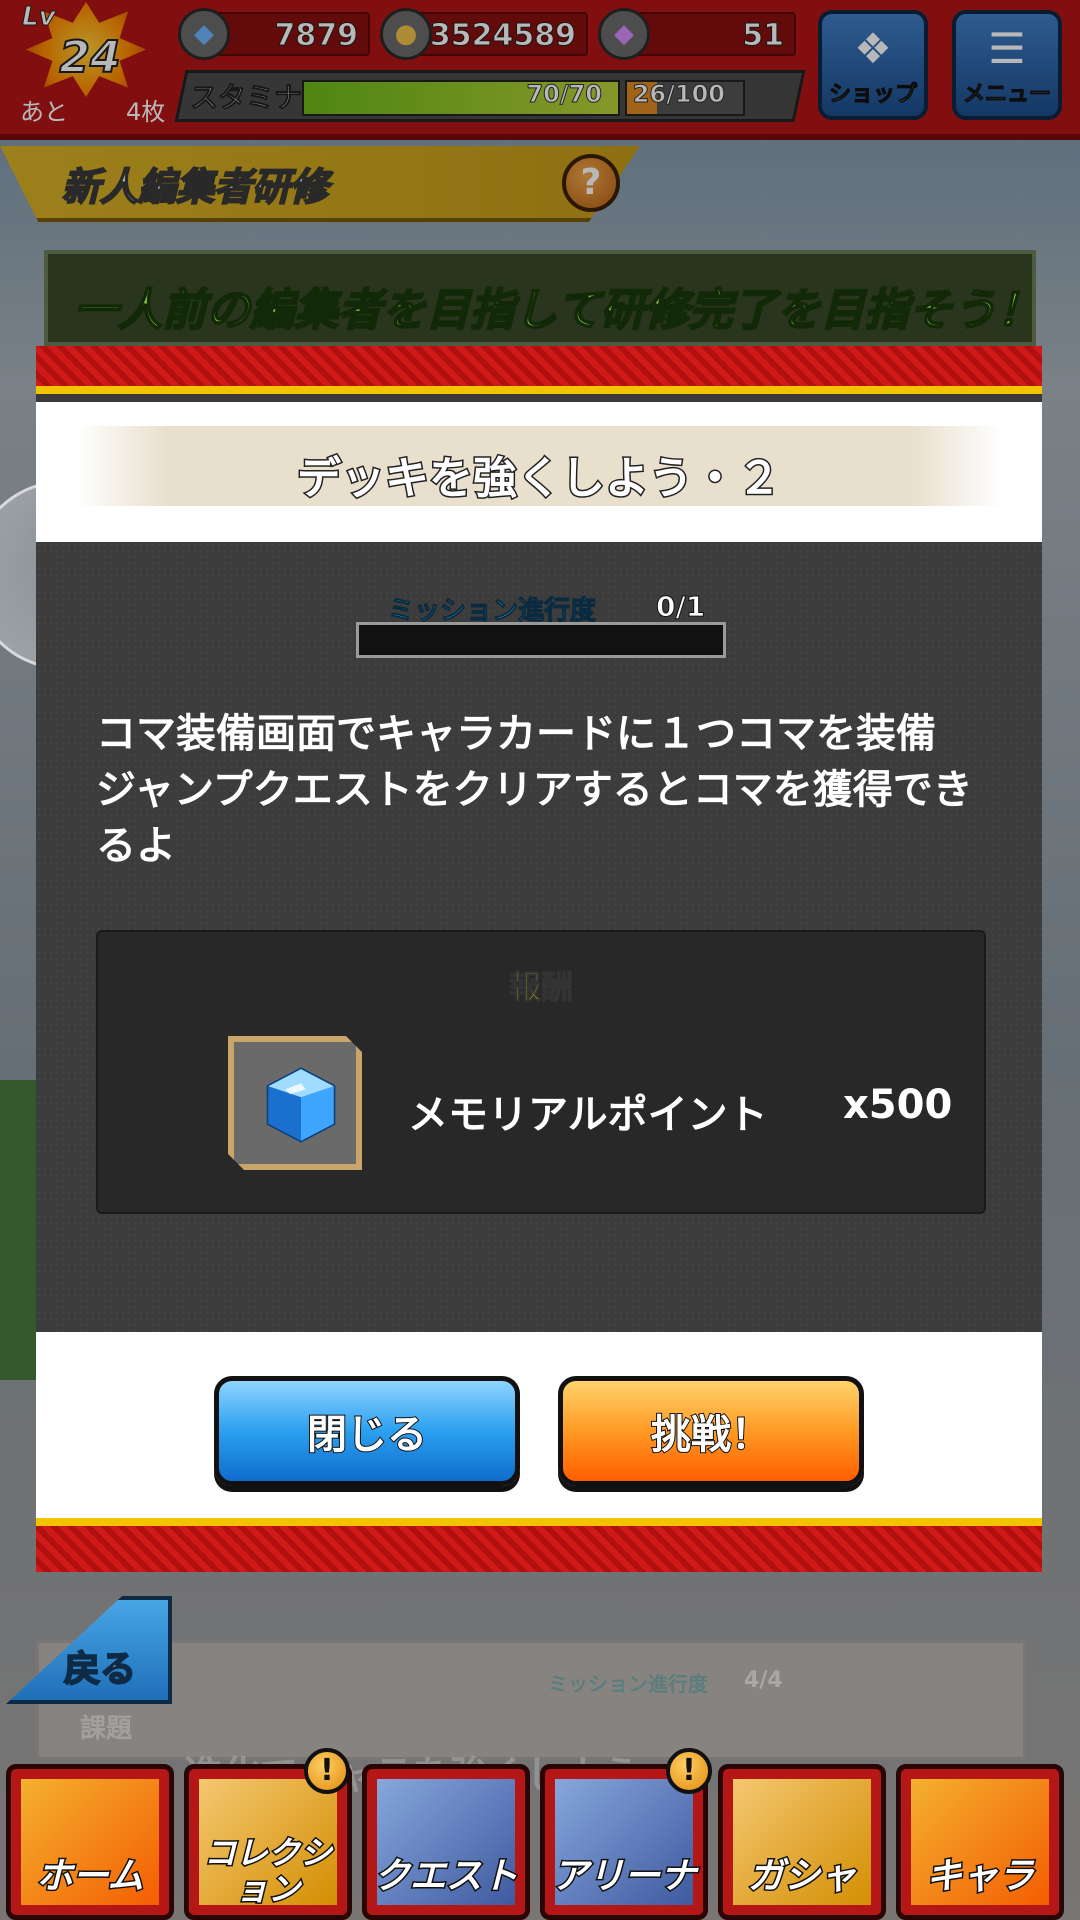 Image resolution: width=1080 pixels, height=1920 pixels. What do you see at coordinates (802, 1842) in the screenshot?
I see `nav-gacha: ガシャ` at bounding box center [802, 1842].